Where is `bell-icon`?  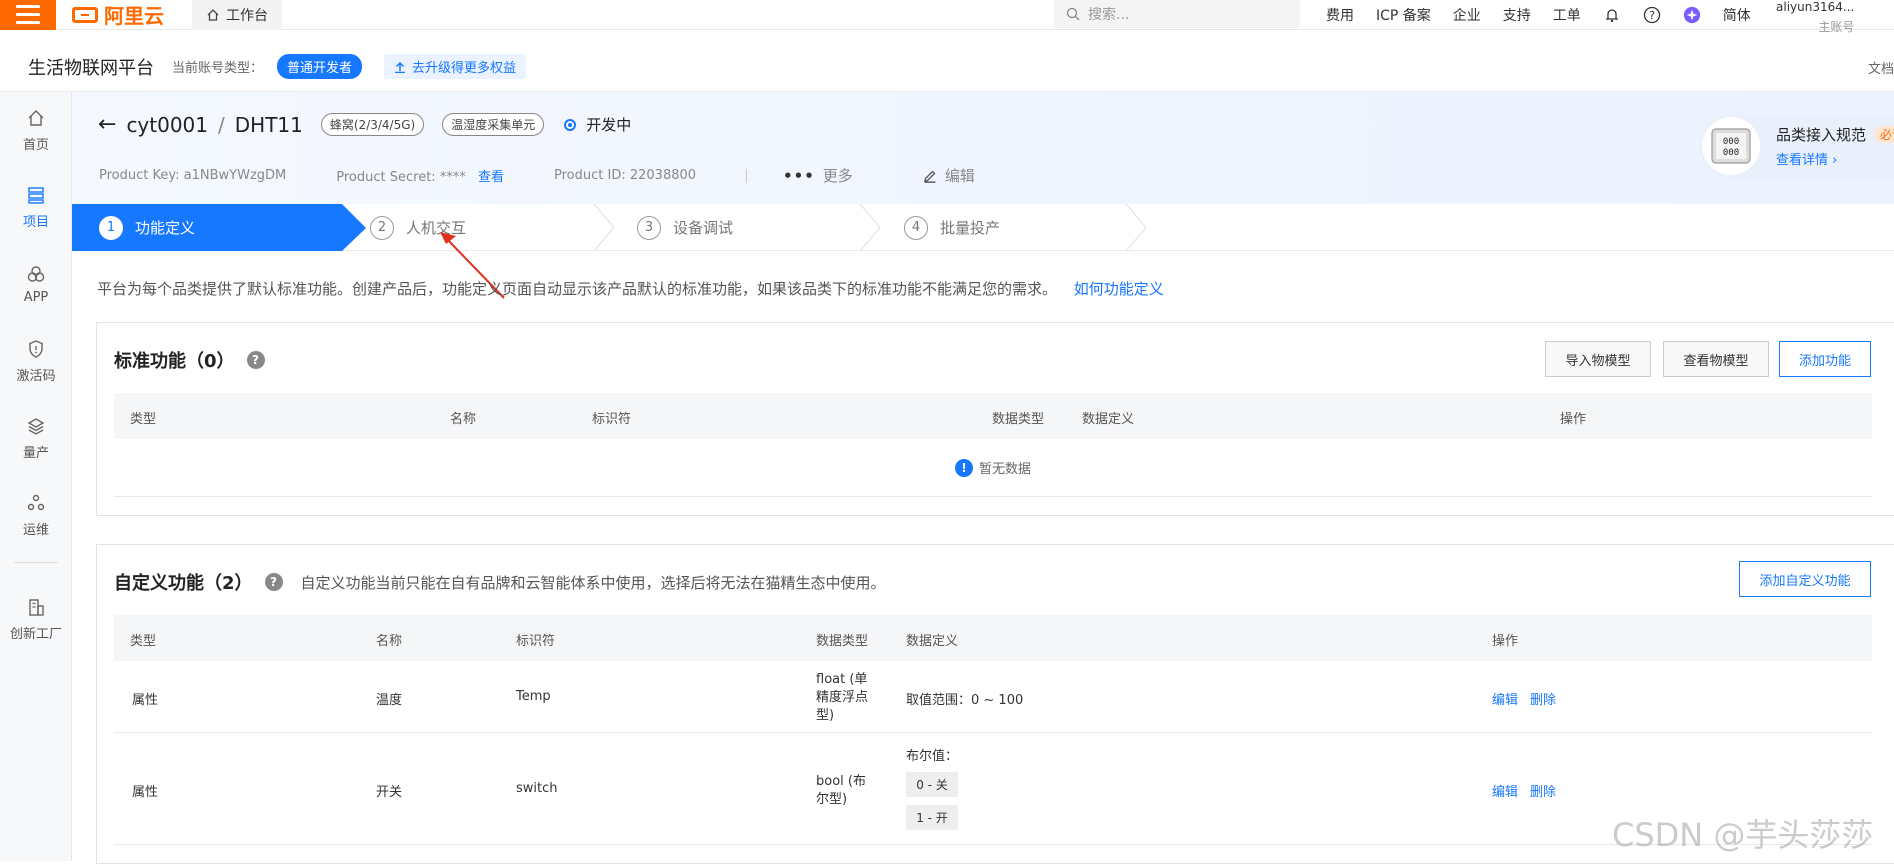 bell-icon is located at coordinates (1612, 15).